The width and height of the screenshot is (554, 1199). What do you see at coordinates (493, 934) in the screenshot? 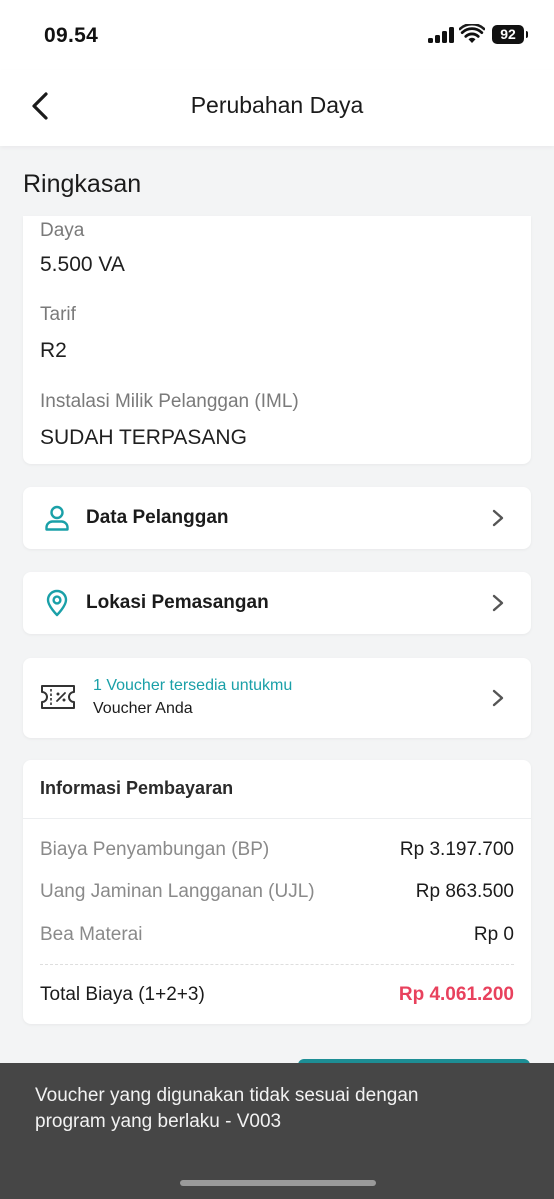
I see `payment-row-amount: Rp 0` at bounding box center [493, 934].